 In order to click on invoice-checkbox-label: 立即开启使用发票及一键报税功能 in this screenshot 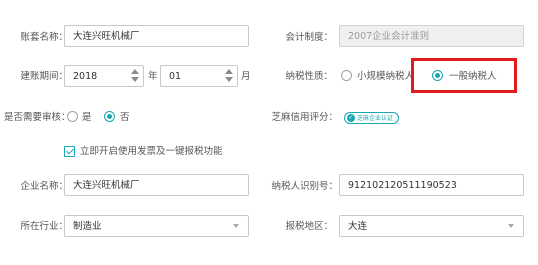, I will do `click(151, 151)`.